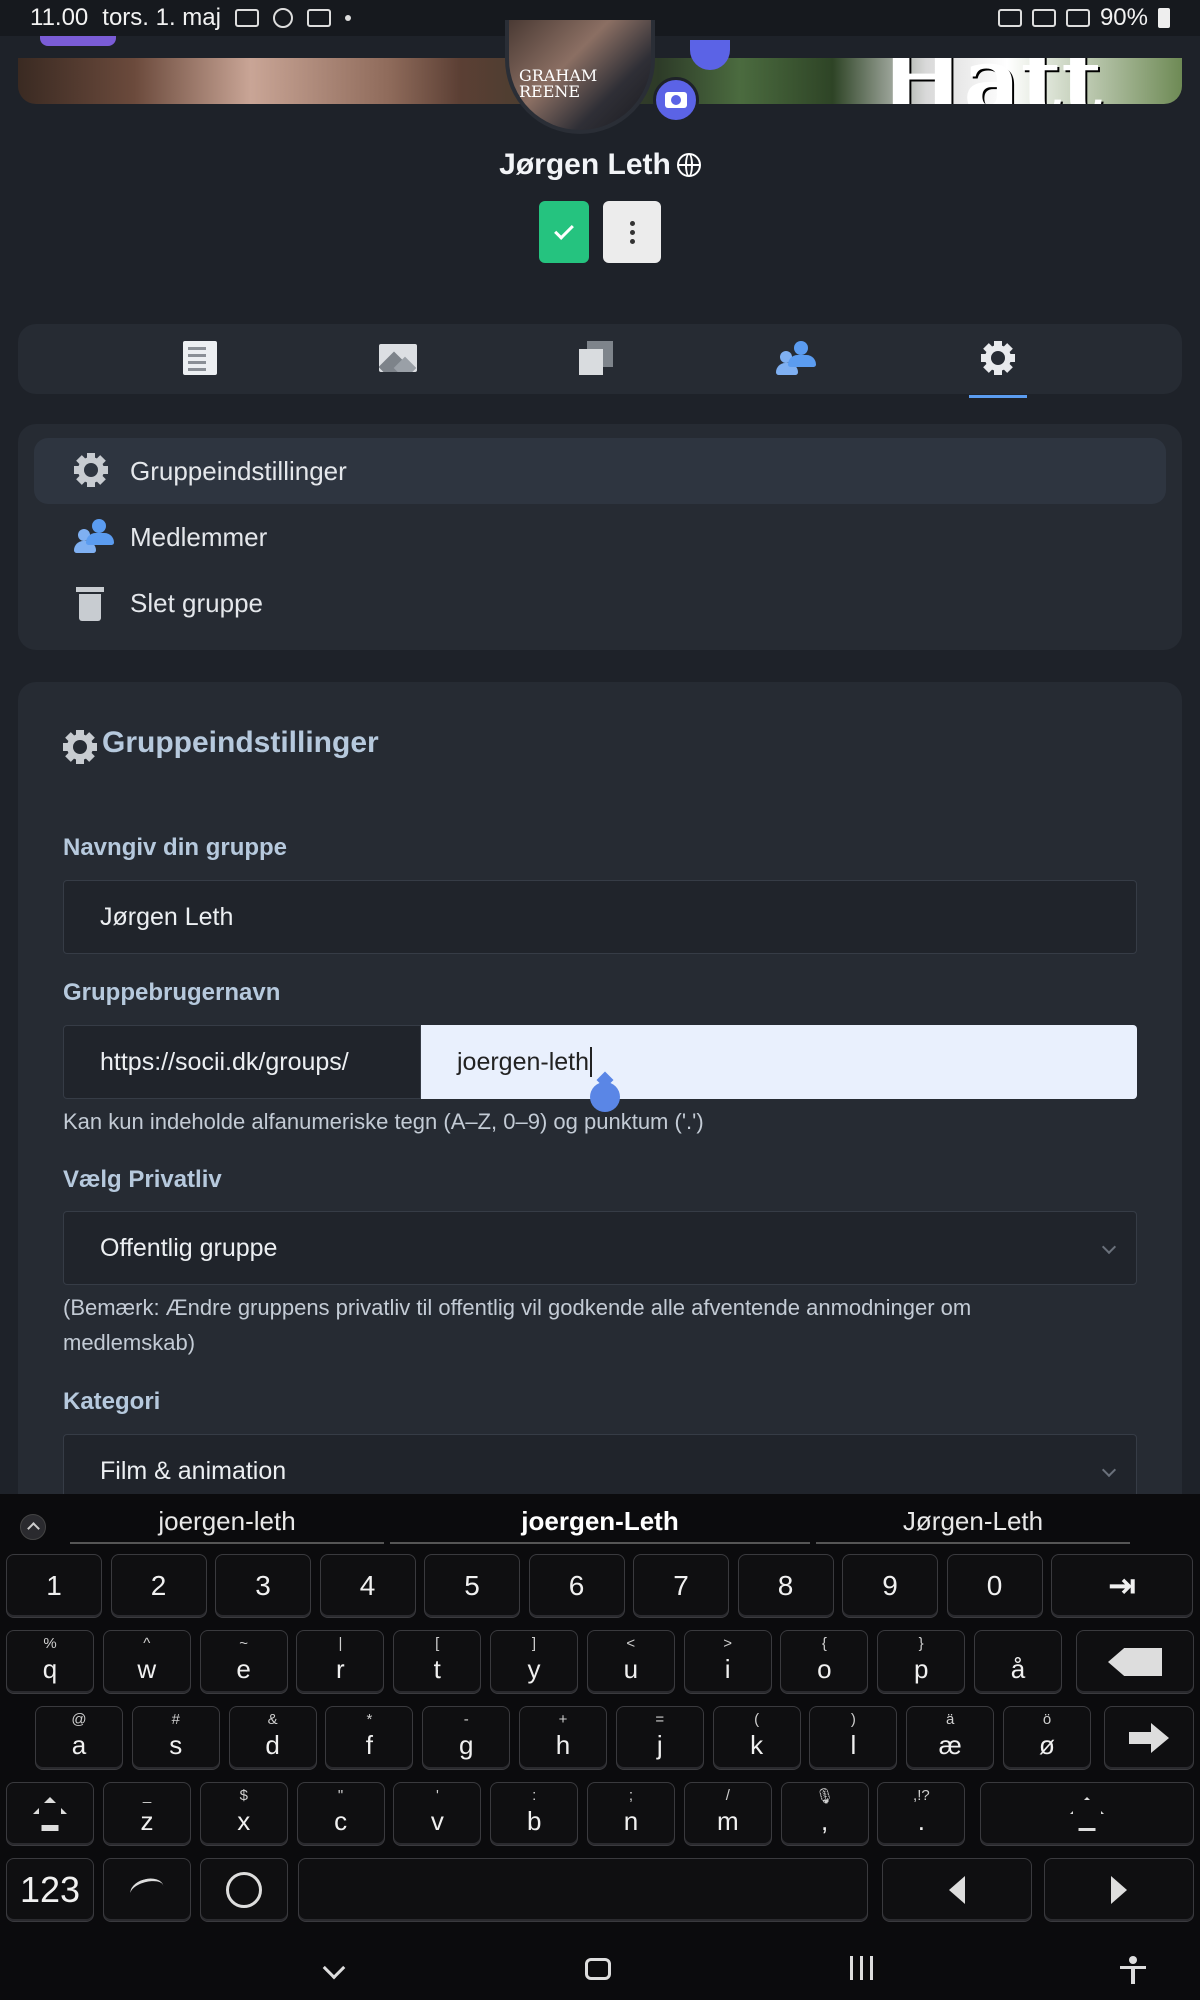 This screenshot has width=1200, height=2000. I want to click on privacy-select: Offentlig gruppe, so click(600, 1248).